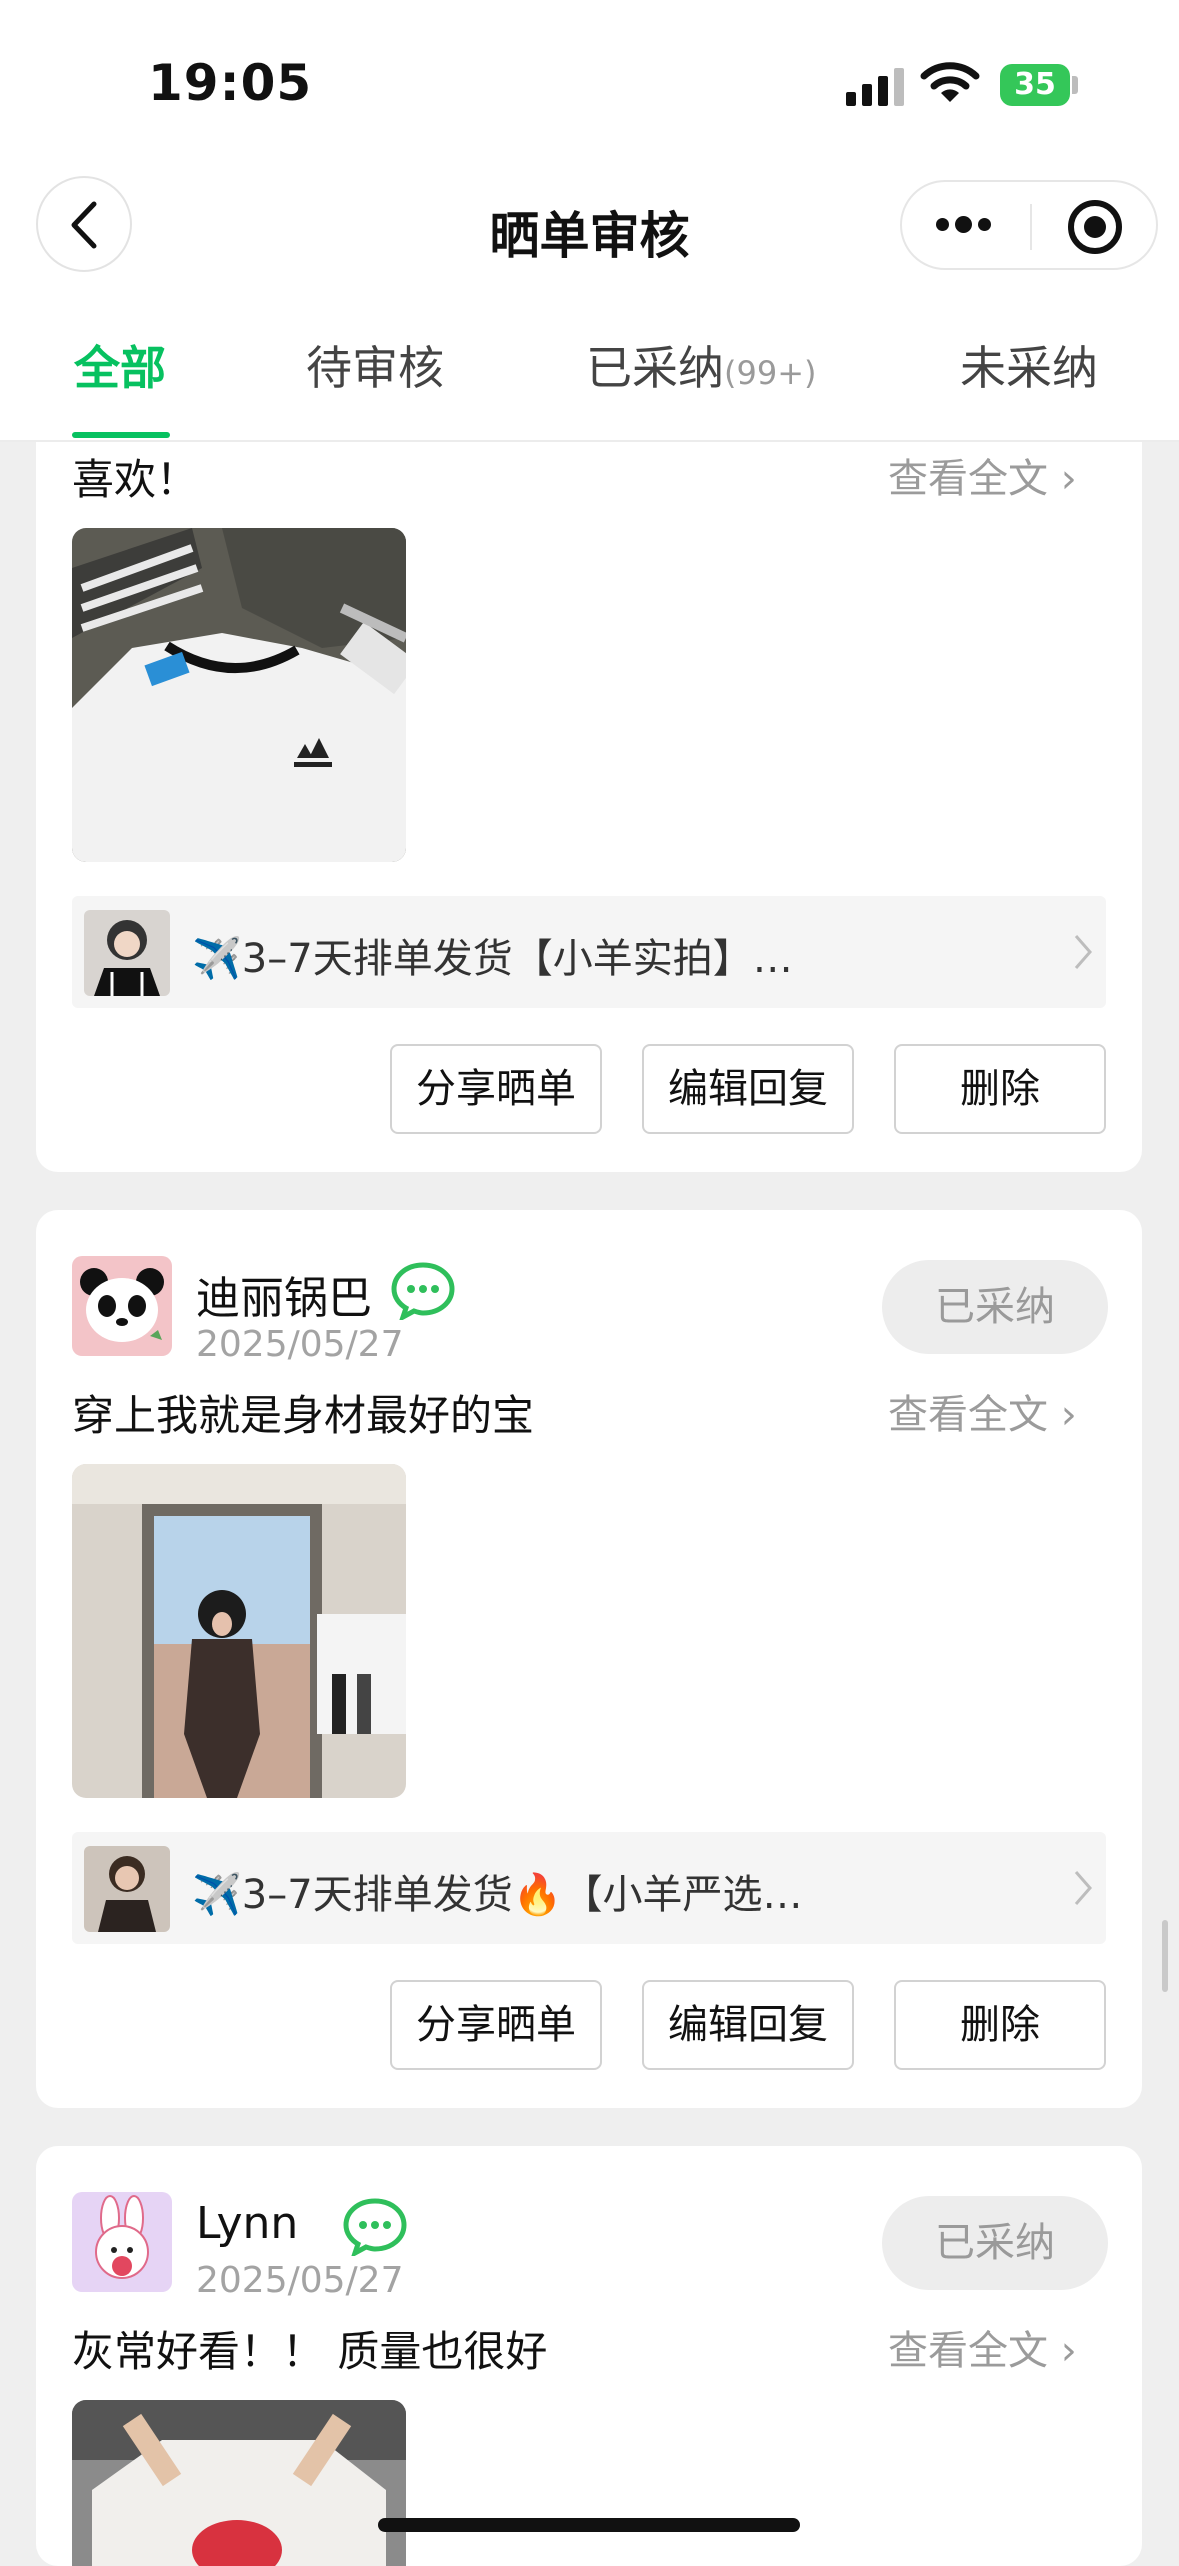 Image resolution: width=1179 pixels, height=2566 pixels. Describe the element at coordinates (247, 2223) in the screenshot. I see `user-name: Lynn` at that location.